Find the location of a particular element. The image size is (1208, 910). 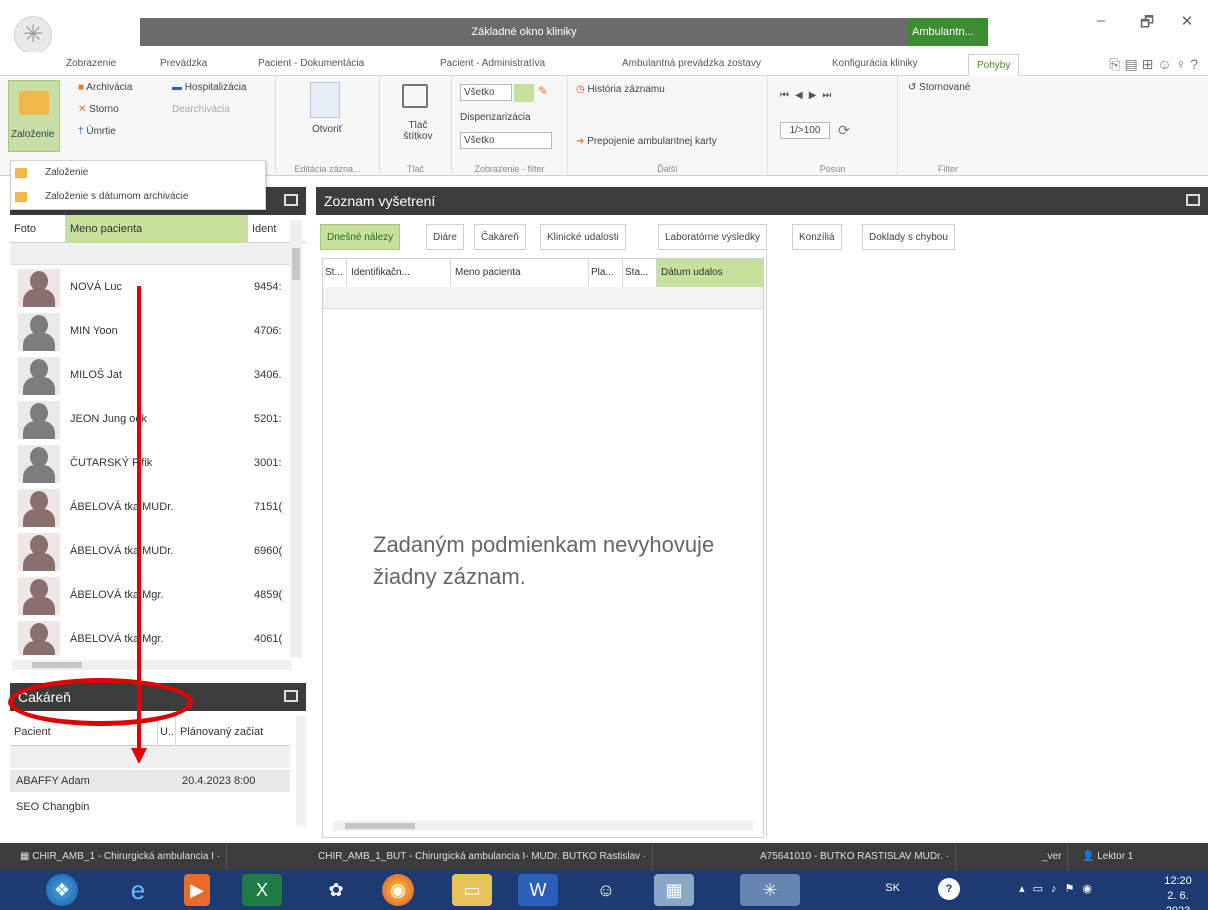

maximize-button: 🗗 is located at coordinates (1147, 24).